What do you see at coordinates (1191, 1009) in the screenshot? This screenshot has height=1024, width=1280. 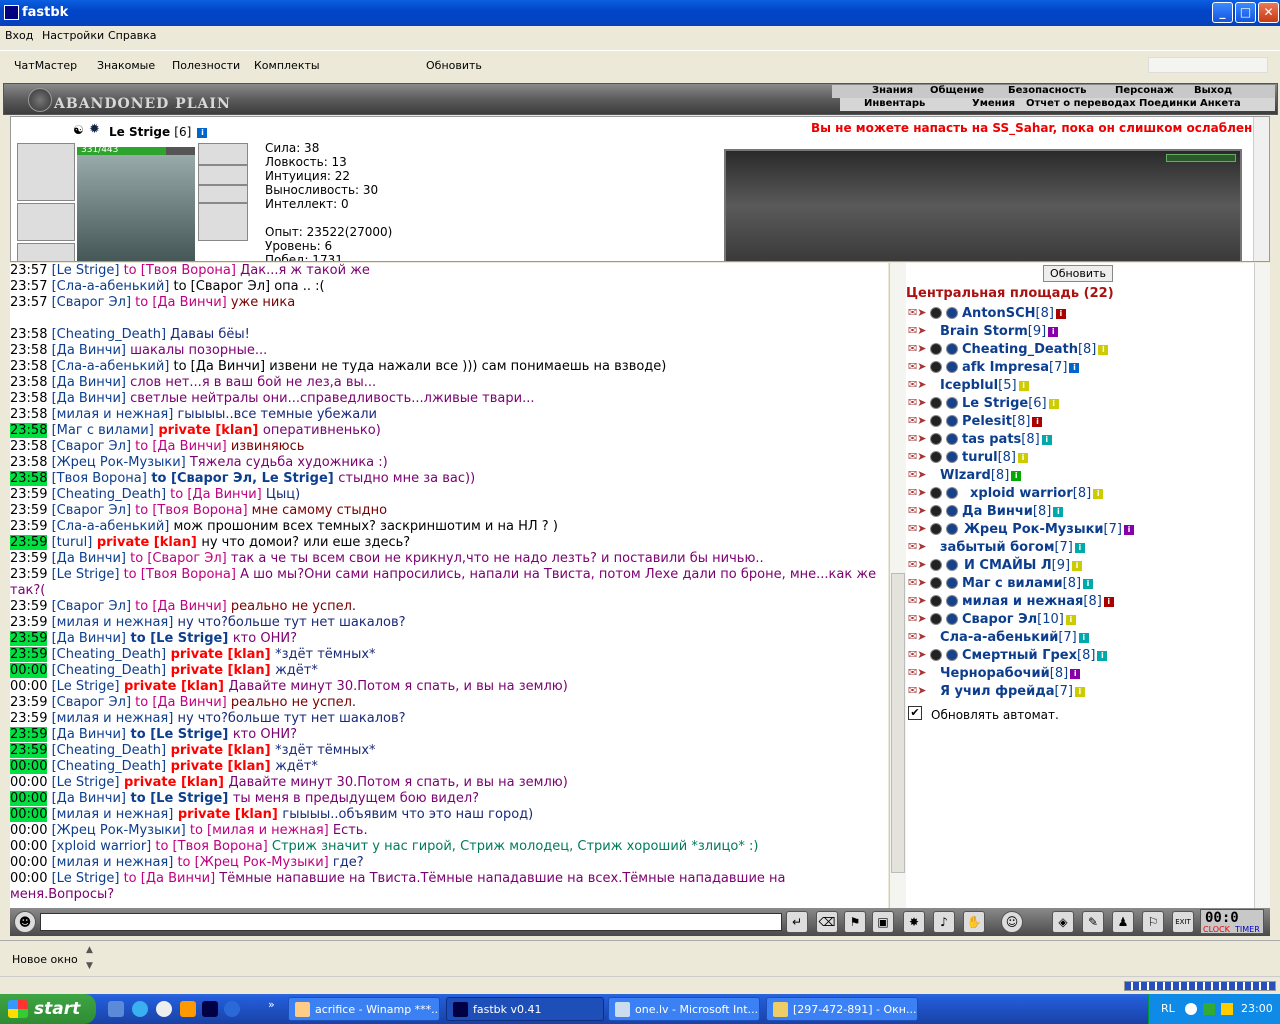 I see `tray-app-icon` at bounding box center [1191, 1009].